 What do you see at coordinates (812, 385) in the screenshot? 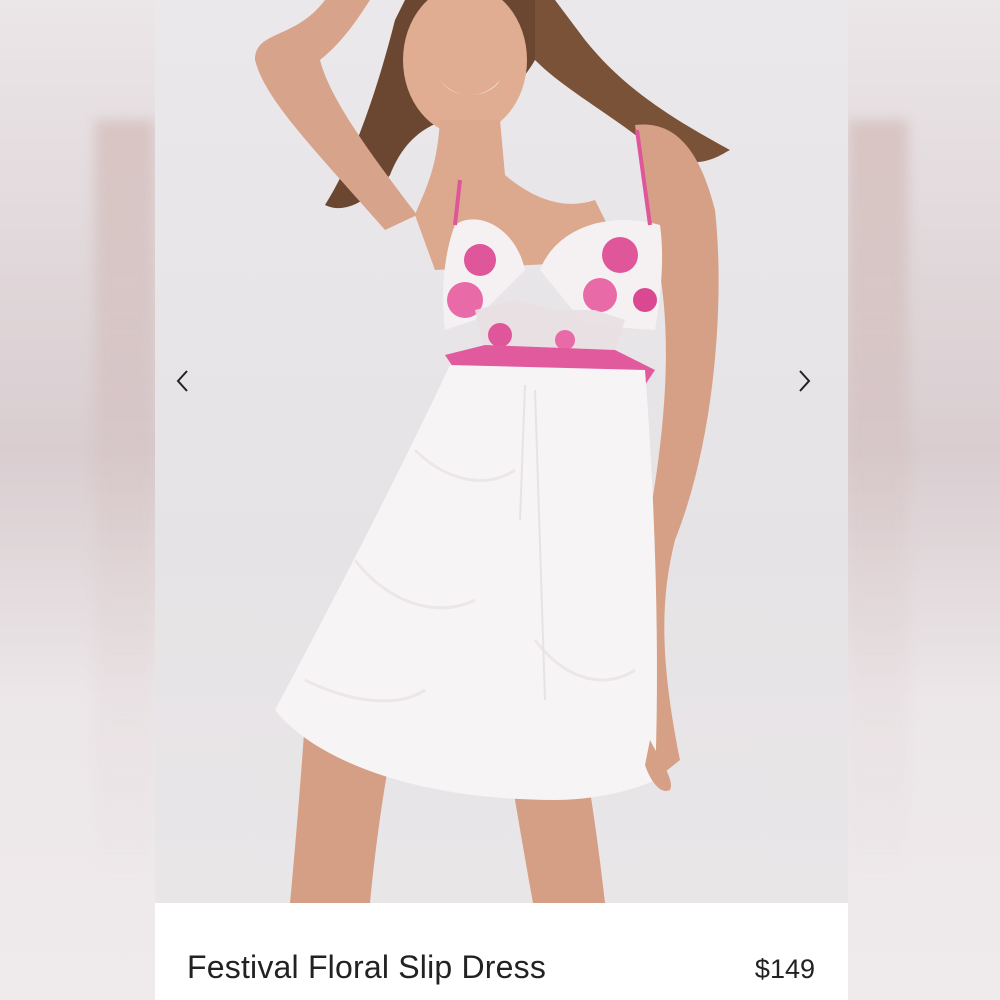
I see `carousel-next-button` at bounding box center [812, 385].